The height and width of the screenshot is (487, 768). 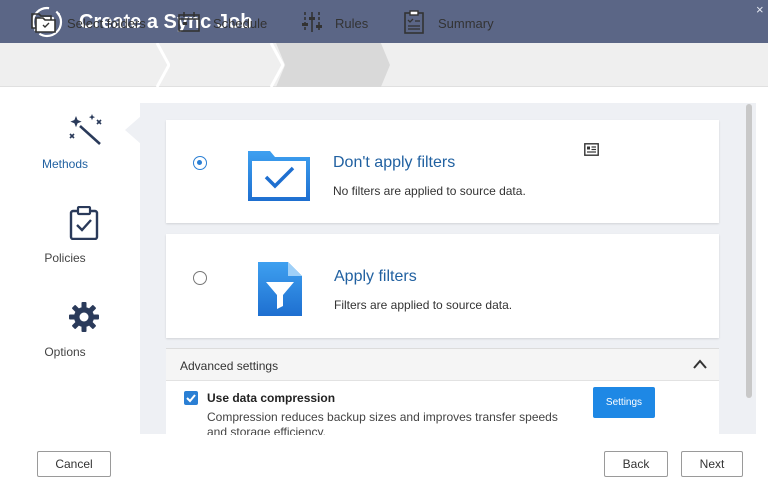 What do you see at coordinates (414, 22) in the screenshot?
I see `clipboard-icon` at bounding box center [414, 22].